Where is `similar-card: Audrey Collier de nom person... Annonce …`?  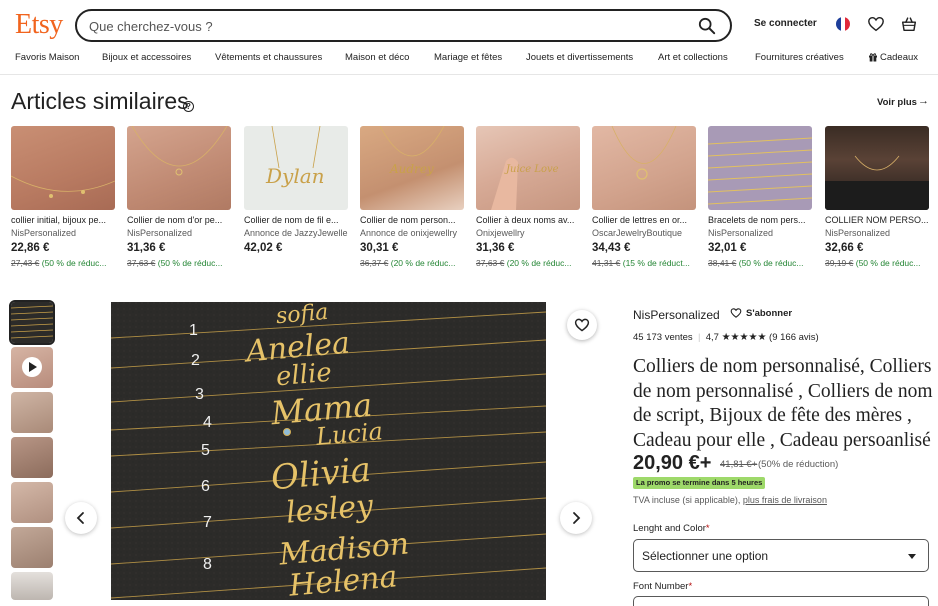
similar-card: Audrey Collier de nom person... Annonce … is located at coordinates (412, 197).